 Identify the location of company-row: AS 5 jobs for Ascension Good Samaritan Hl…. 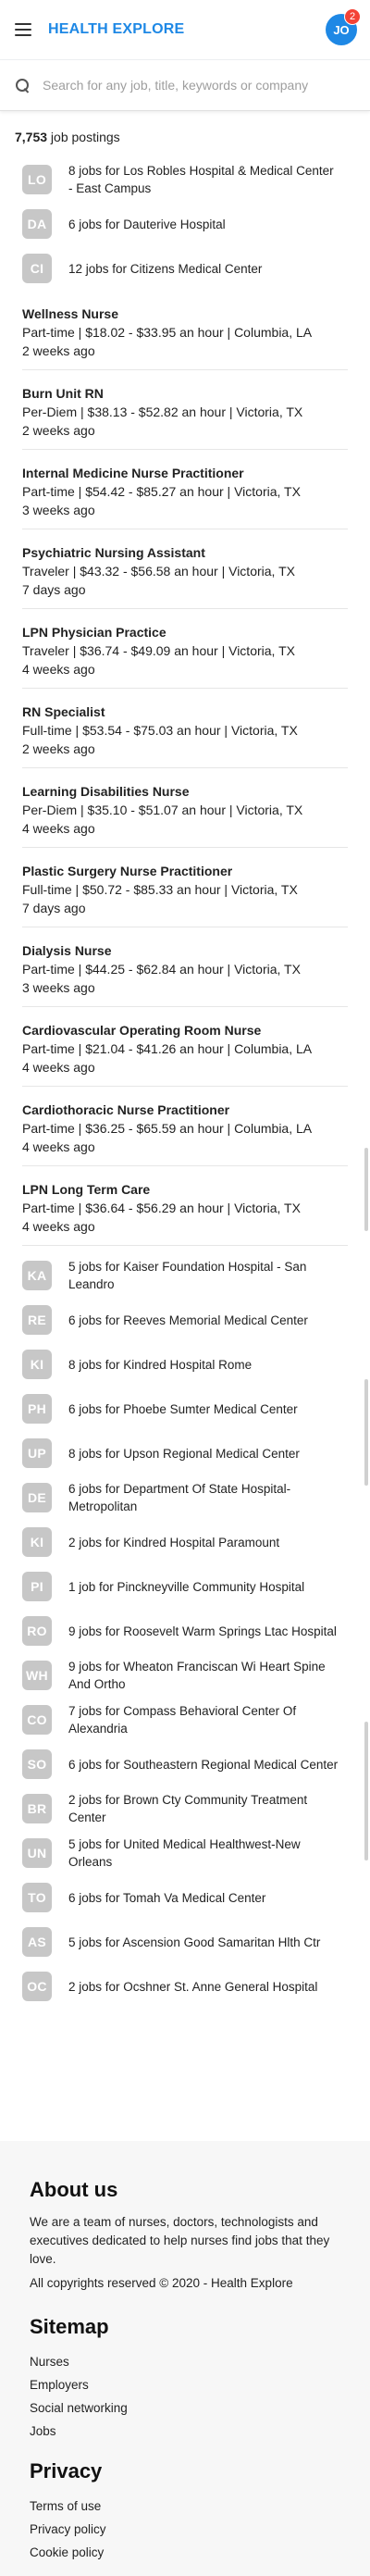
(185, 1942).